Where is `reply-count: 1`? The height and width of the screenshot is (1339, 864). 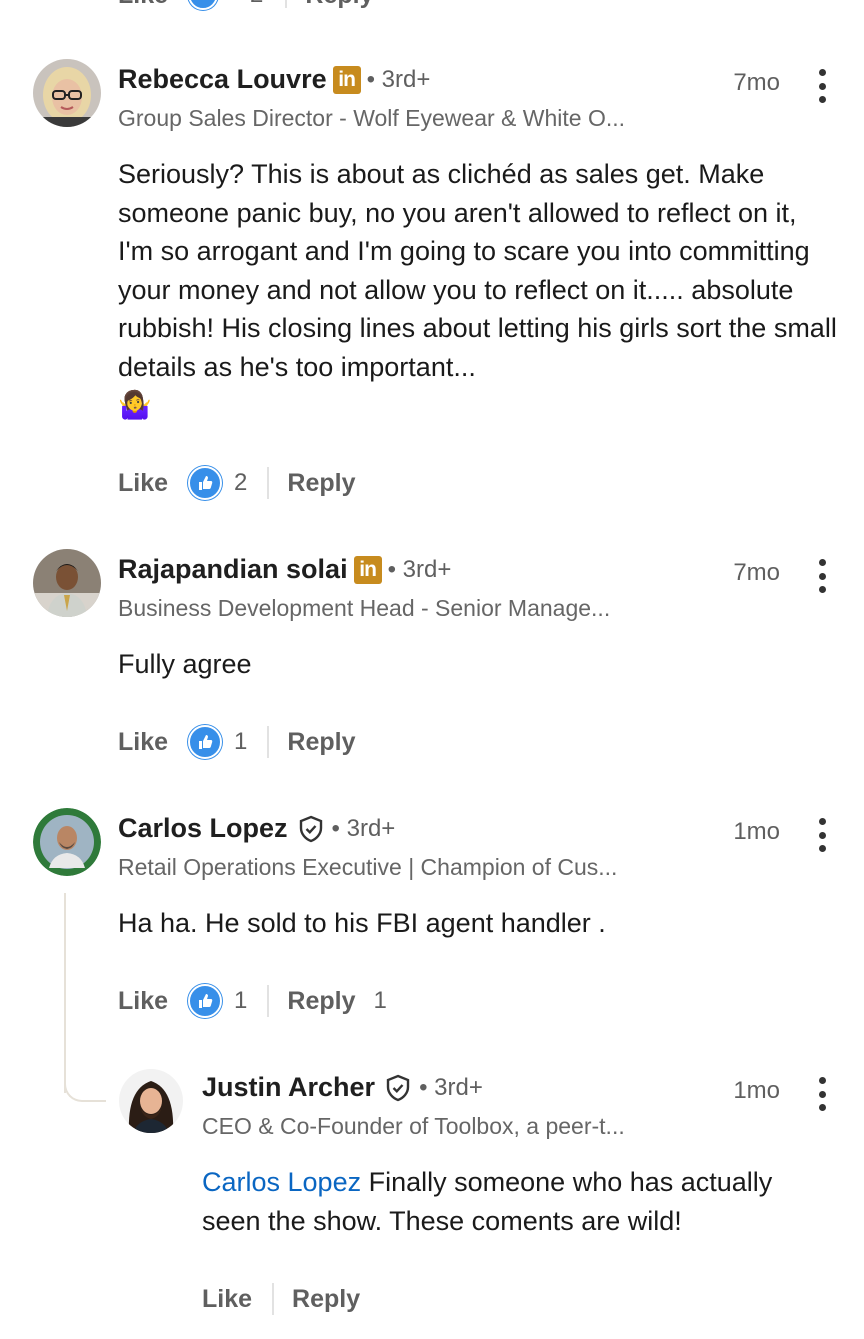
reply-count: 1 is located at coordinates (379, 1001).